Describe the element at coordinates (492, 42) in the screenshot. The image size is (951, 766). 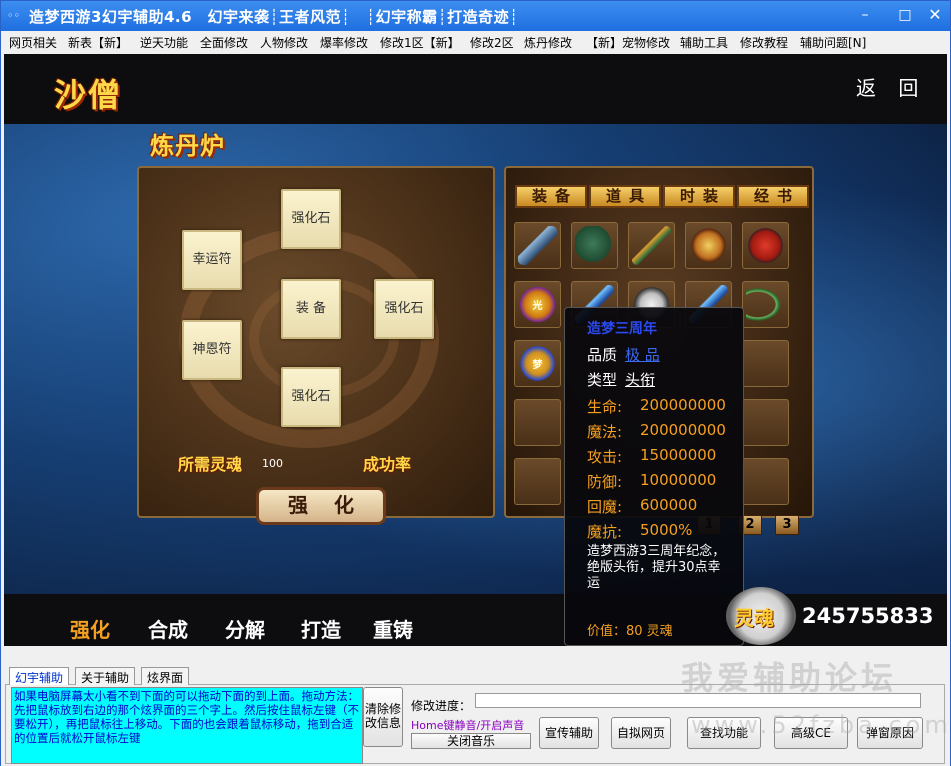
I see `menu-zone2: 修改2区` at that location.